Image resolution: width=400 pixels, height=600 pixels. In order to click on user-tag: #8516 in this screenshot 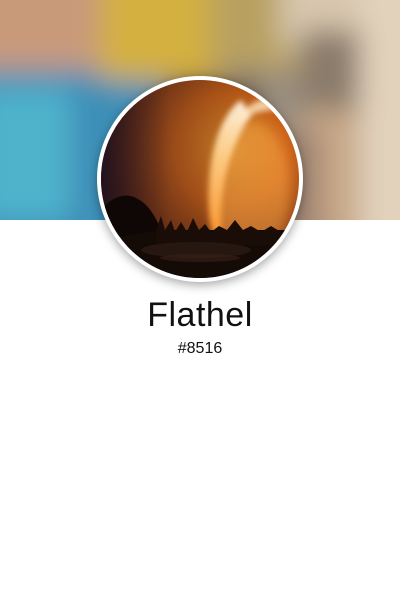, I will do `click(200, 348)`.